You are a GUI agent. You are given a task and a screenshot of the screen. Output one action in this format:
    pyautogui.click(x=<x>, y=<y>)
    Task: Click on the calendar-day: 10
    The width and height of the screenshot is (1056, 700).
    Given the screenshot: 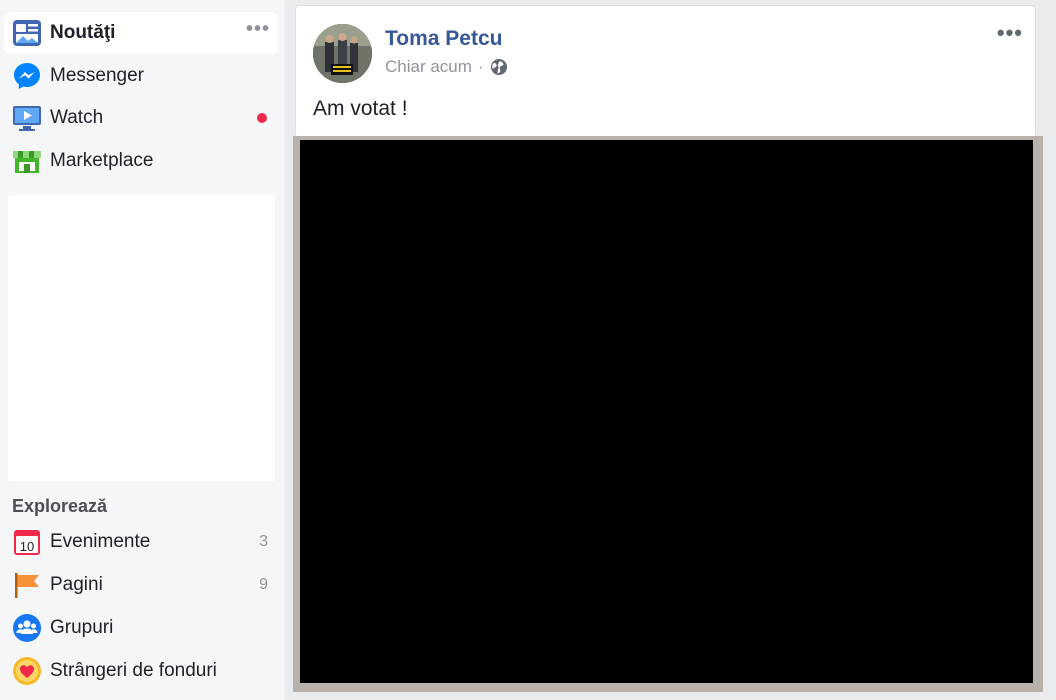 What is the action you would take?
    pyautogui.click(x=26, y=546)
    